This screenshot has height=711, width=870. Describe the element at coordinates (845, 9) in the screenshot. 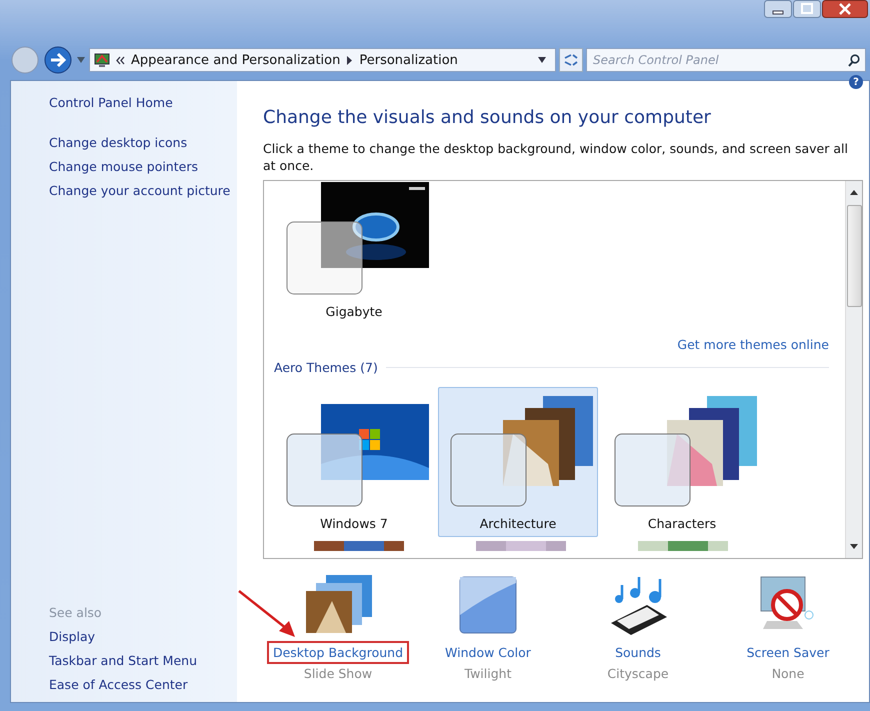

I see `close-icon` at that location.